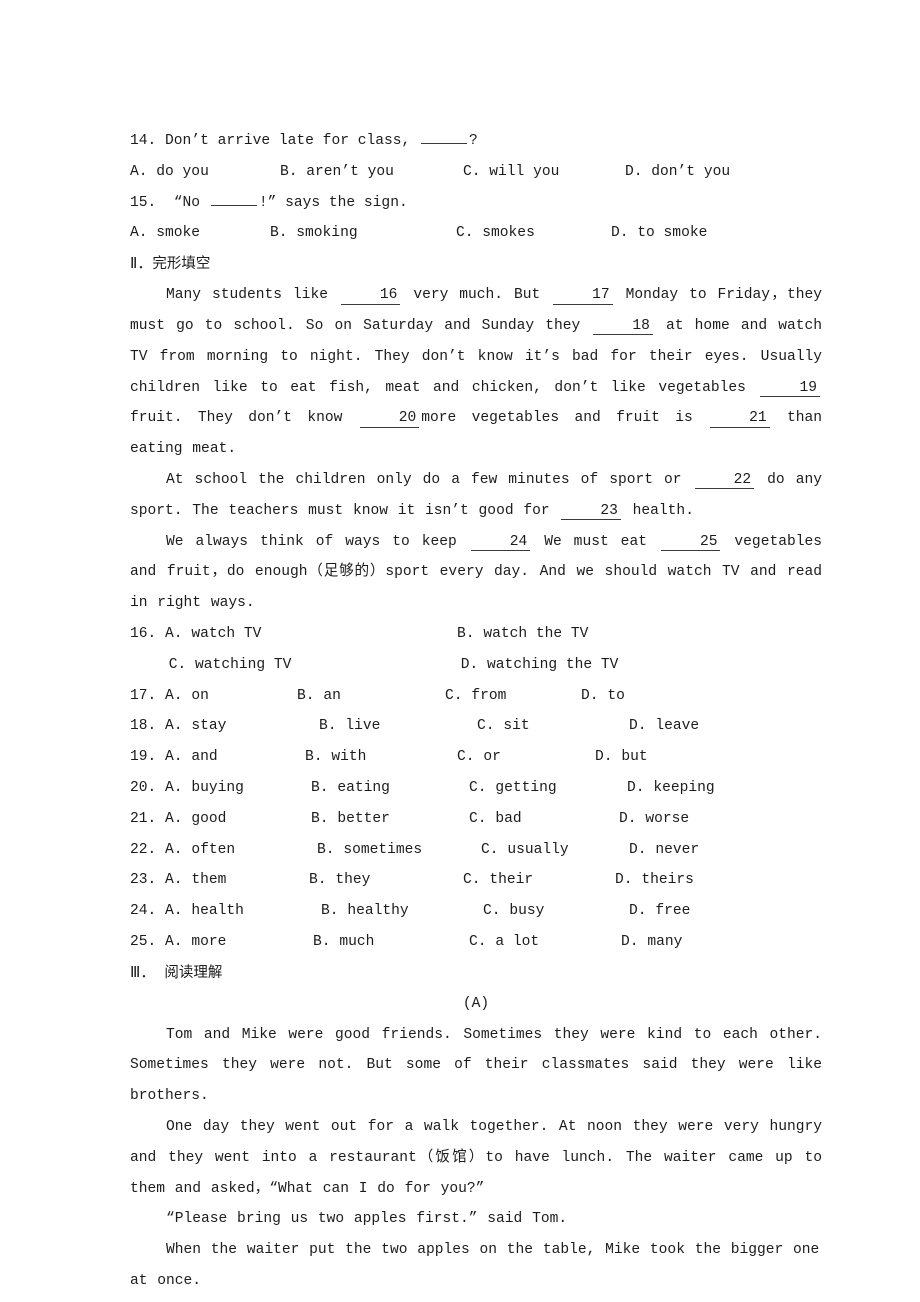  Describe the element at coordinates (193, 972) in the screenshot. I see `section-three-title: 阅读理解` at that location.